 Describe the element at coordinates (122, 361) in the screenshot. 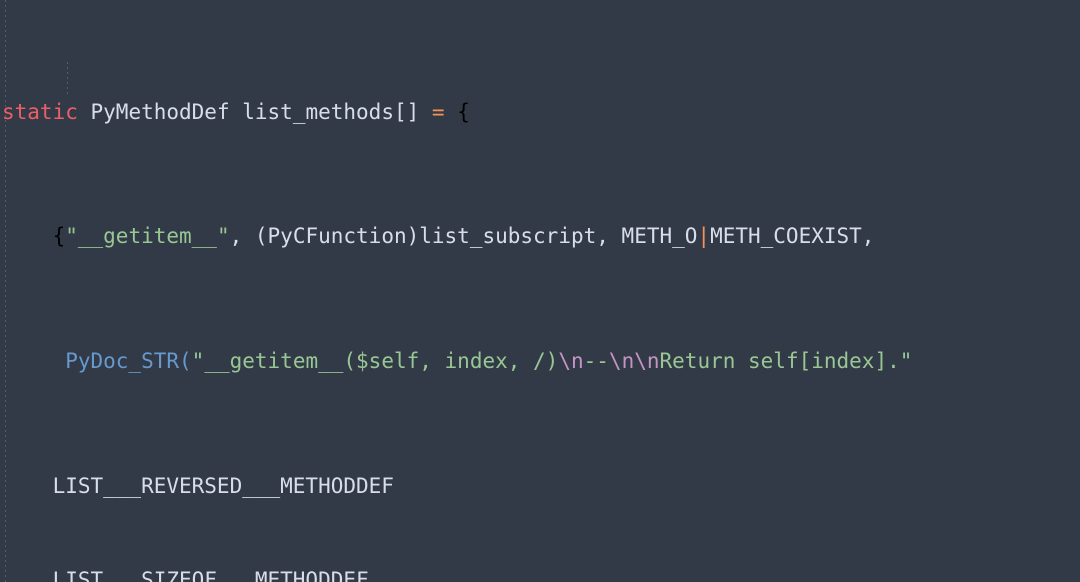

I see `function-pydoc-str: PyDoc_STR` at that location.